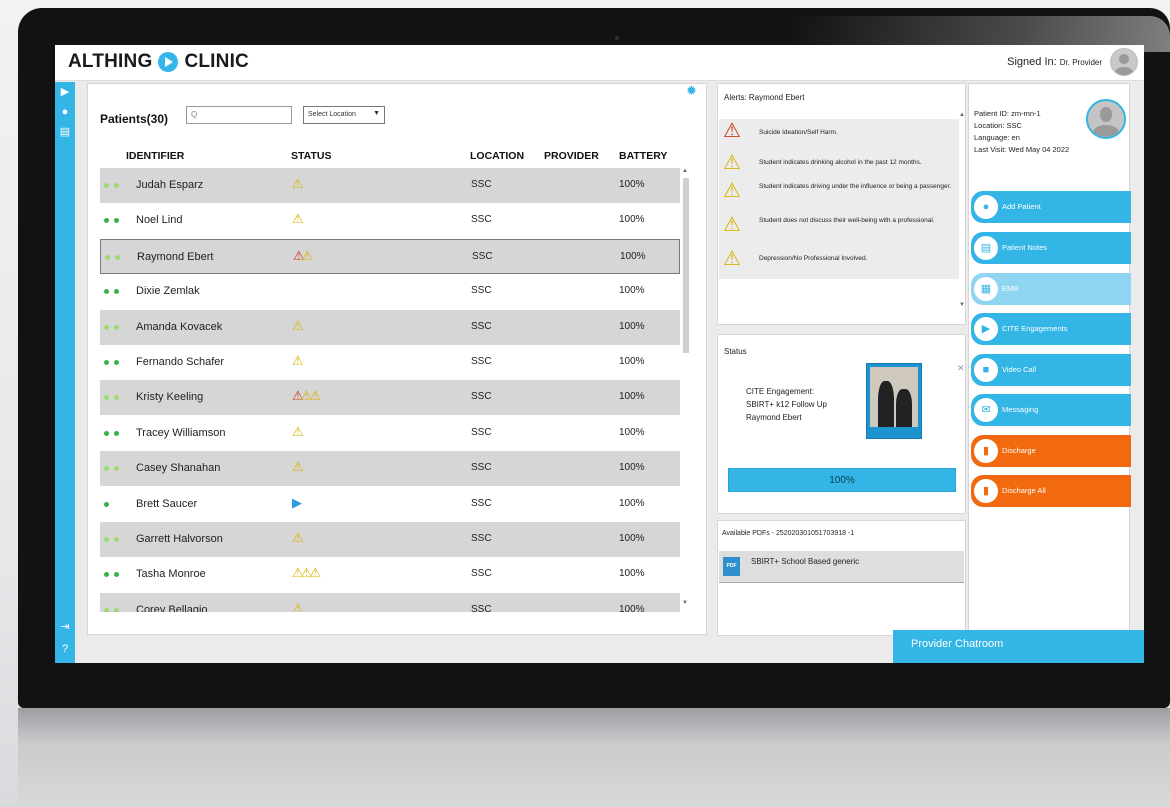  Describe the element at coordinates (169, 185) in the screenshot. I see `patient-name: Judah Esparz` at that location.